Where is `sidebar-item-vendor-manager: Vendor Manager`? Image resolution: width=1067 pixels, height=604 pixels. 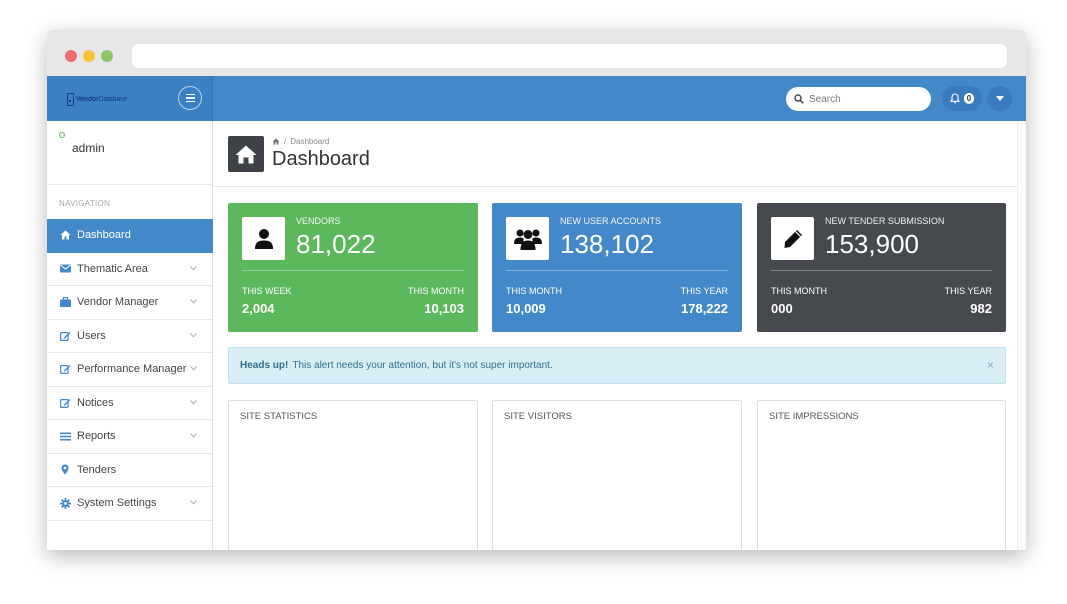 sidebar-item-vendor-manager: Vendor Manager is located at coordinates (130, 303).